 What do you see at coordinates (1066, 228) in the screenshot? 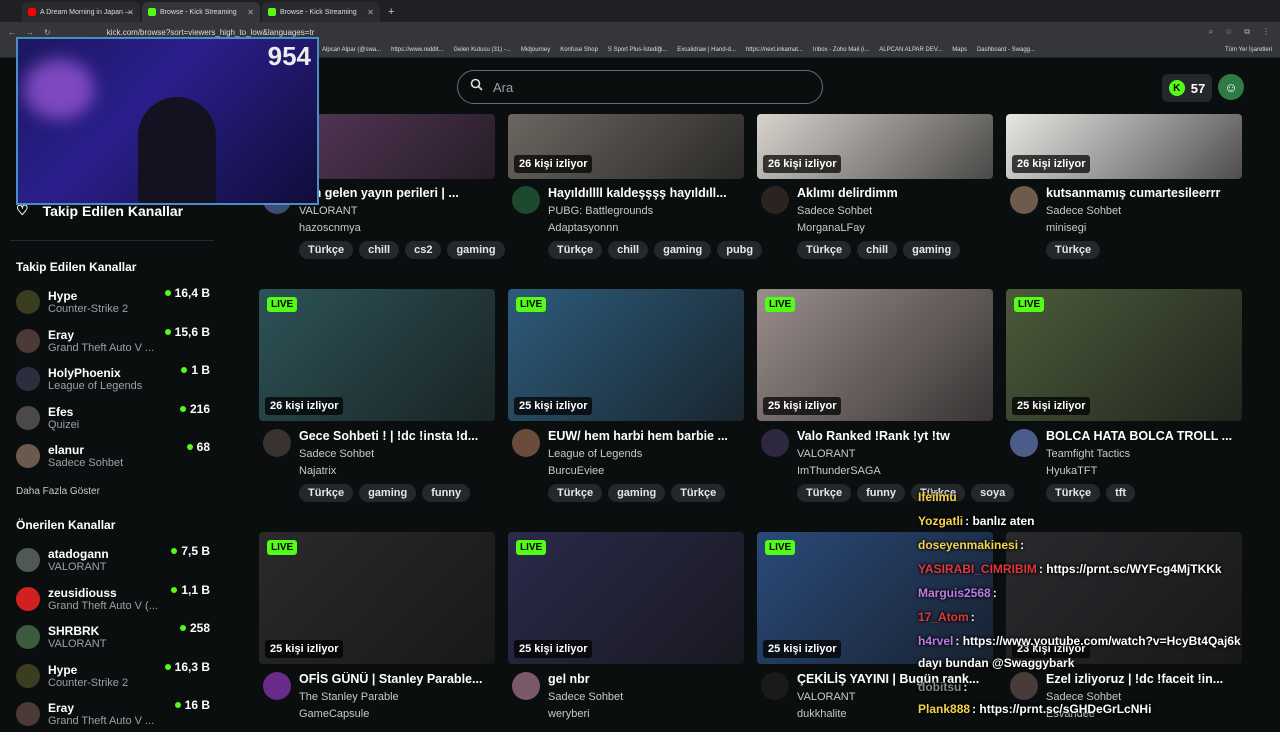
I see `stream-channel: minisegi` at bounding box center [1066, 228].